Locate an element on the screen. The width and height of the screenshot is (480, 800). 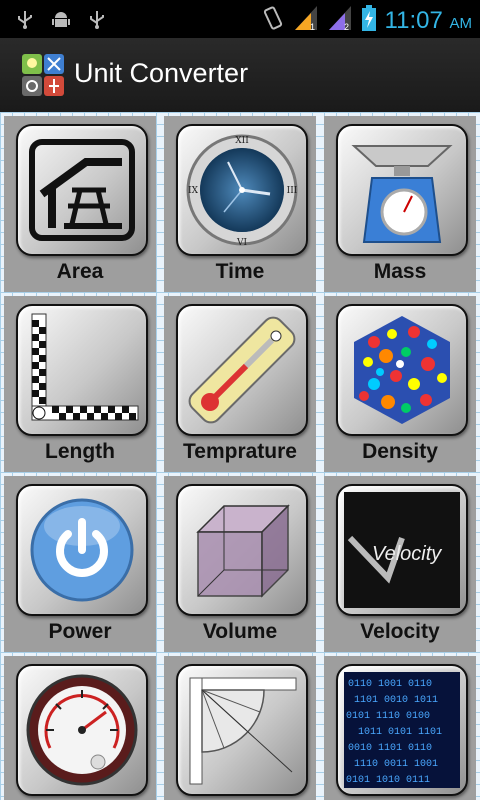
scale-icon is located at coordinates (402, 194).